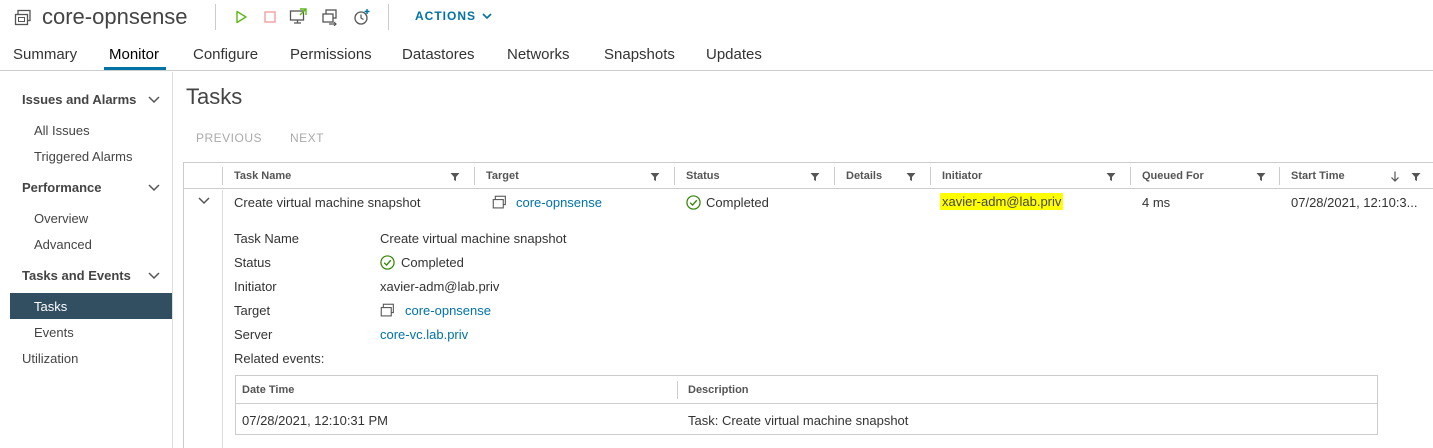  What do you see at coordinates (331, 54) in the screenshot?
I see `tab-permissions: Permissions` at bounding box center [331, 54].